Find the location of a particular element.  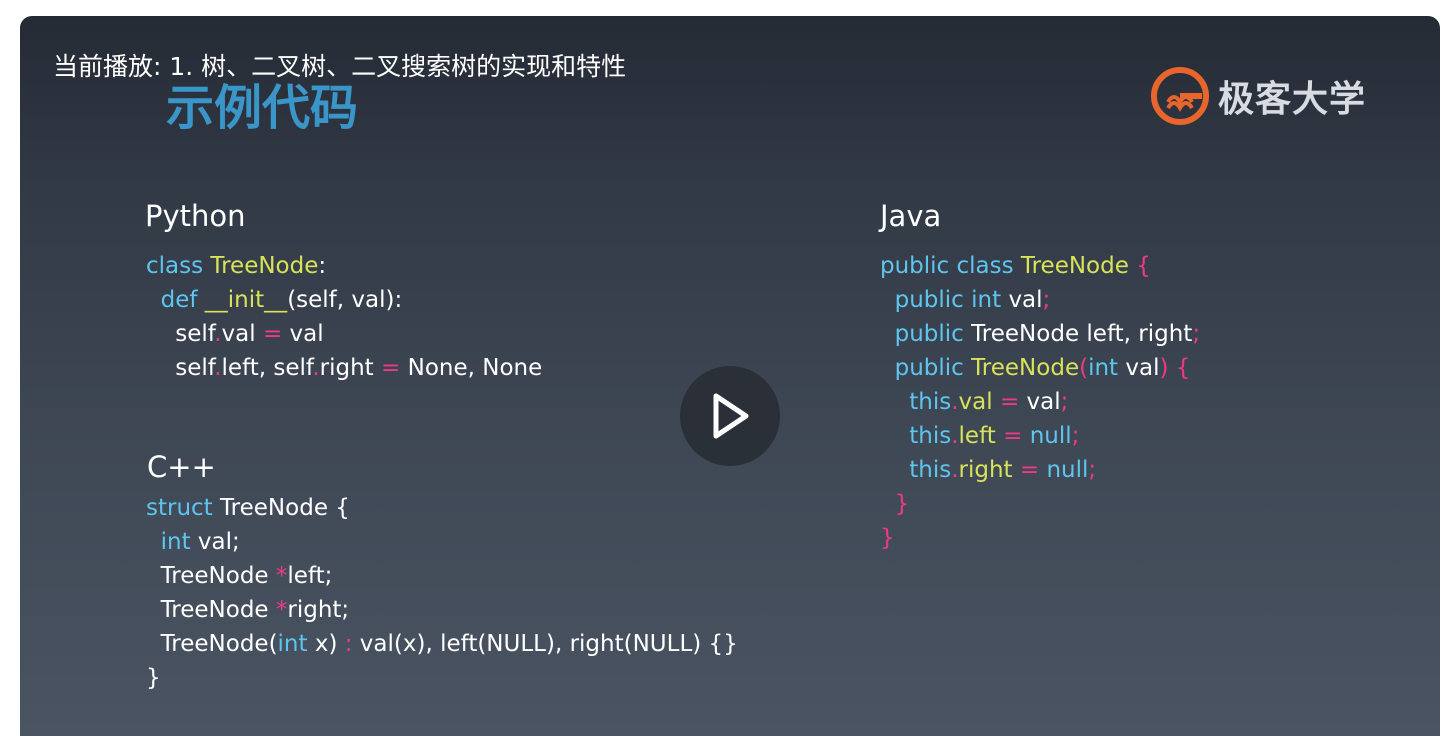

code-token: * is located at coordinates (281, 576).